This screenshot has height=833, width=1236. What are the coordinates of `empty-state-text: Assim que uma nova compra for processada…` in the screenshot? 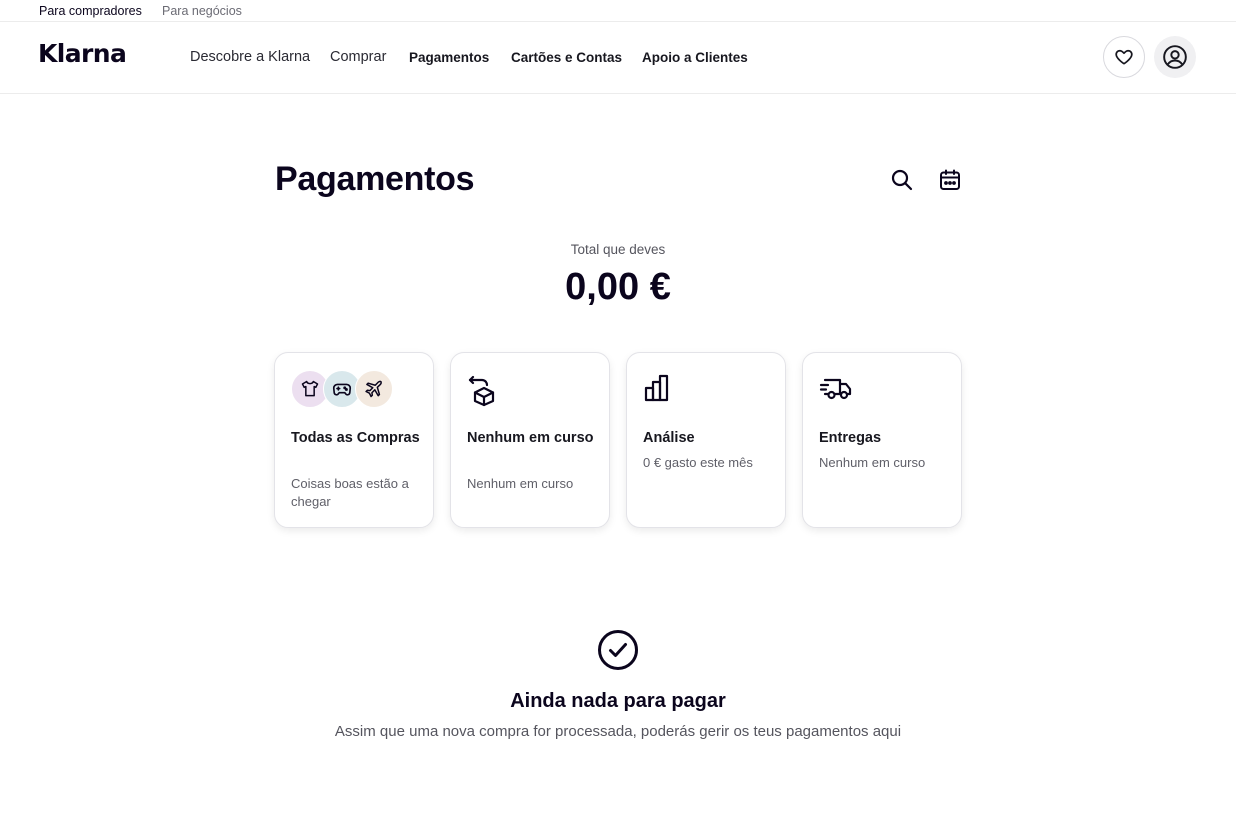 It's located at (618, 731).